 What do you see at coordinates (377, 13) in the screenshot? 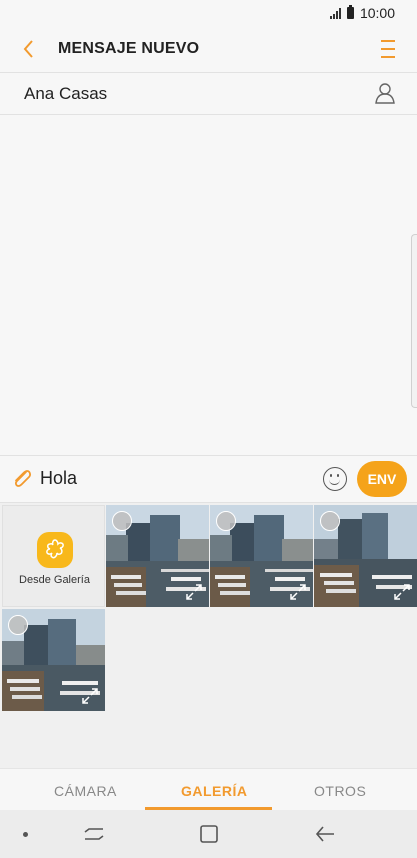
I see `status-time: 10:00` at bounding box center [377, 13].